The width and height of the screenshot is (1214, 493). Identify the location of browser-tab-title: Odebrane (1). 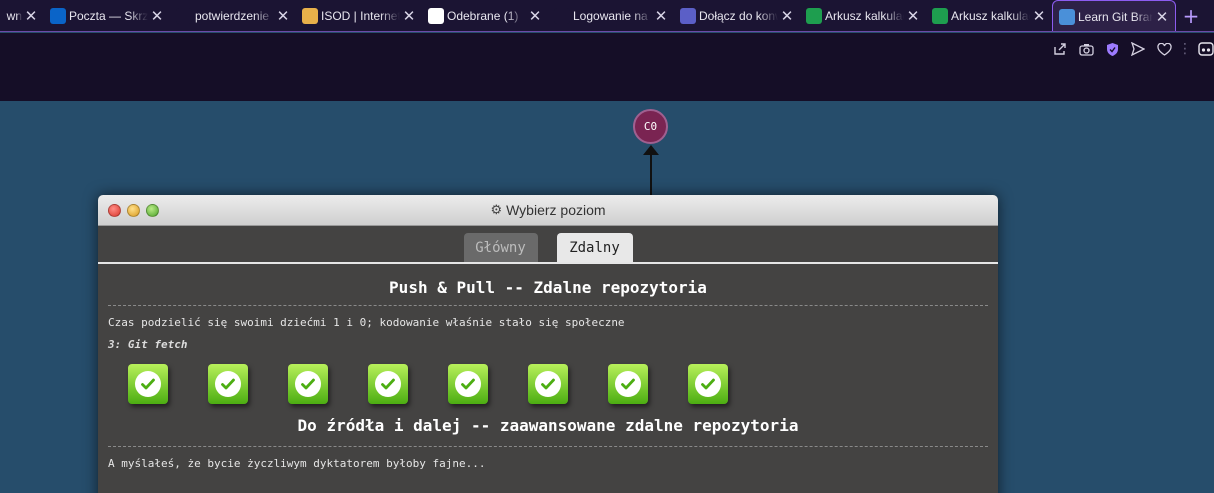
(483, 16).